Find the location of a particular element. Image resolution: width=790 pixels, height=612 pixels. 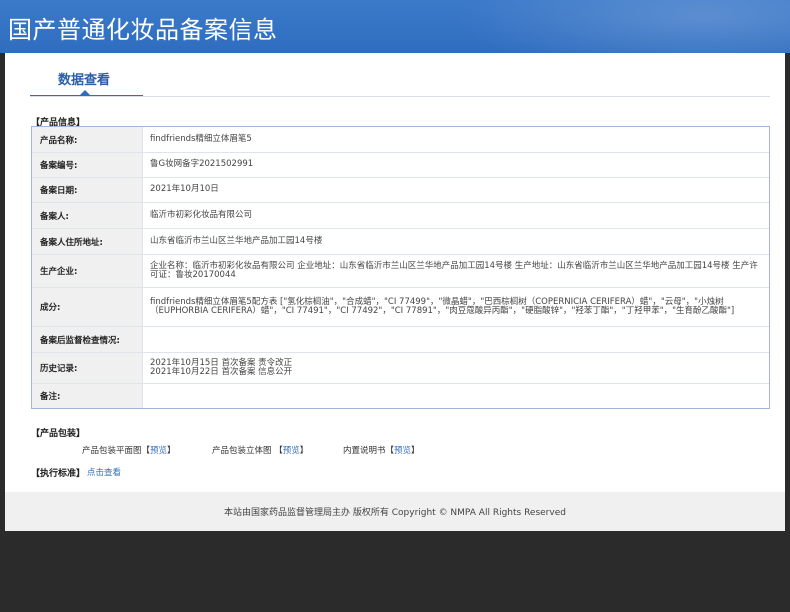

site-title: 国产普通化妆品备案信息 is located at coordinates (143, 30).